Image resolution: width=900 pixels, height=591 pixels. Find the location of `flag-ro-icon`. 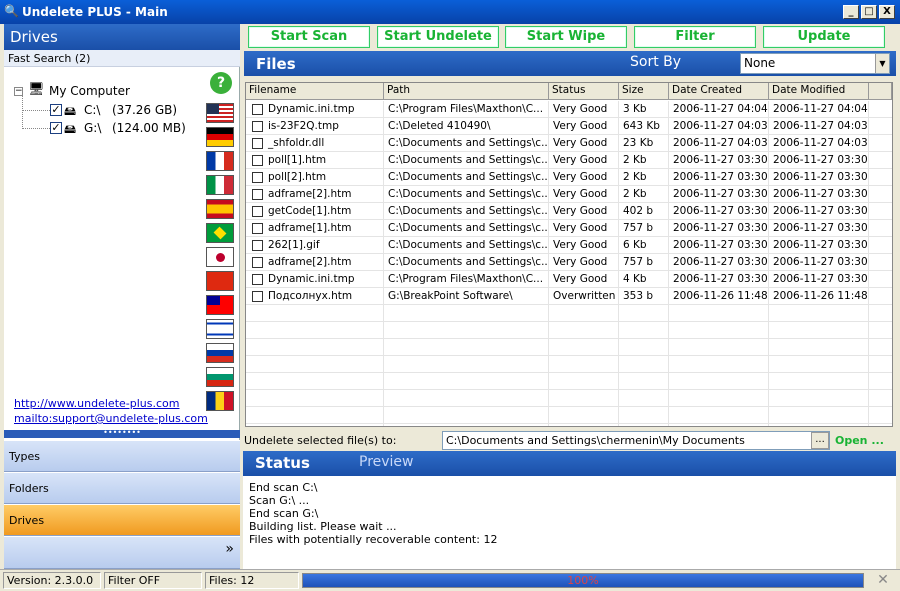

flag-ro-icon is located at coordinates (220, 401).